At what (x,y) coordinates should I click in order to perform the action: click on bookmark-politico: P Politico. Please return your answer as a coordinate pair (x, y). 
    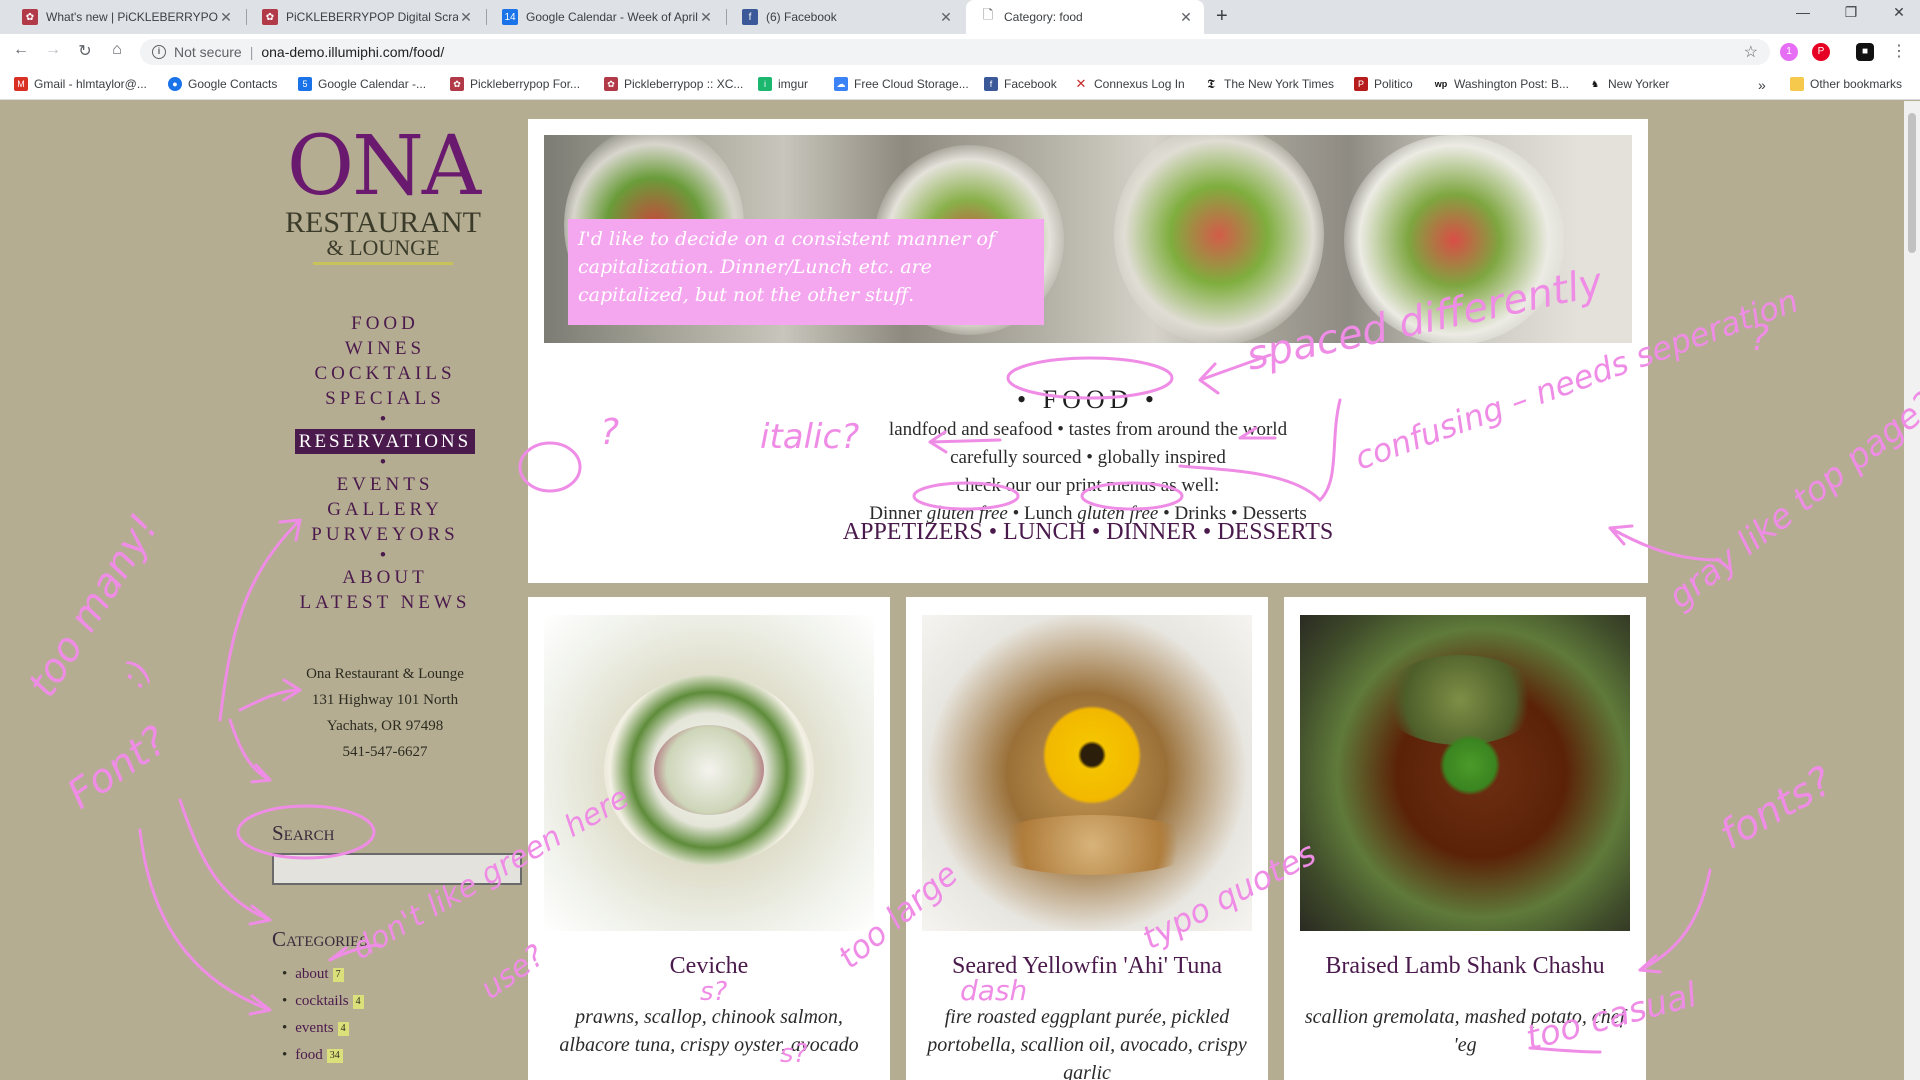
    Looking at the image, I should click on (1383, 84).